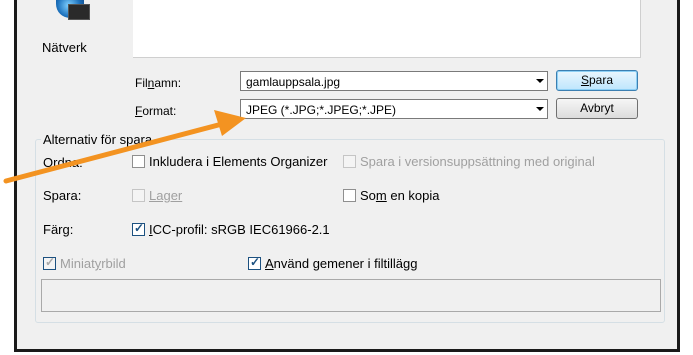 Image resolution: width=693 pixels, height=355 pixels. Describe the element at coordinates (597, 108) in the screenshot. I see `cancel-button: Avbryt` at that location.